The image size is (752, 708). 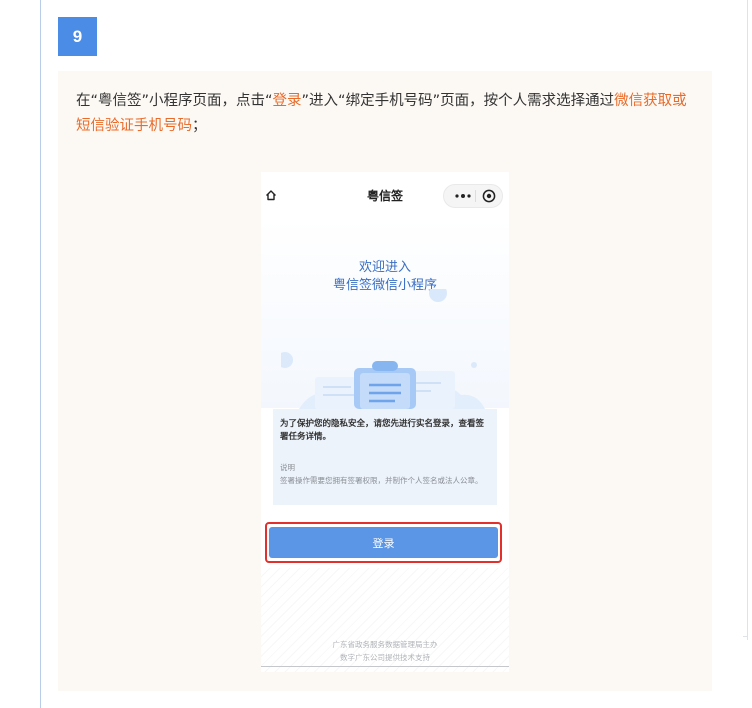 What do you see at coordinates (463, 196) in the screenshot?
I see `more-icon` at bounding box center [463, 196].